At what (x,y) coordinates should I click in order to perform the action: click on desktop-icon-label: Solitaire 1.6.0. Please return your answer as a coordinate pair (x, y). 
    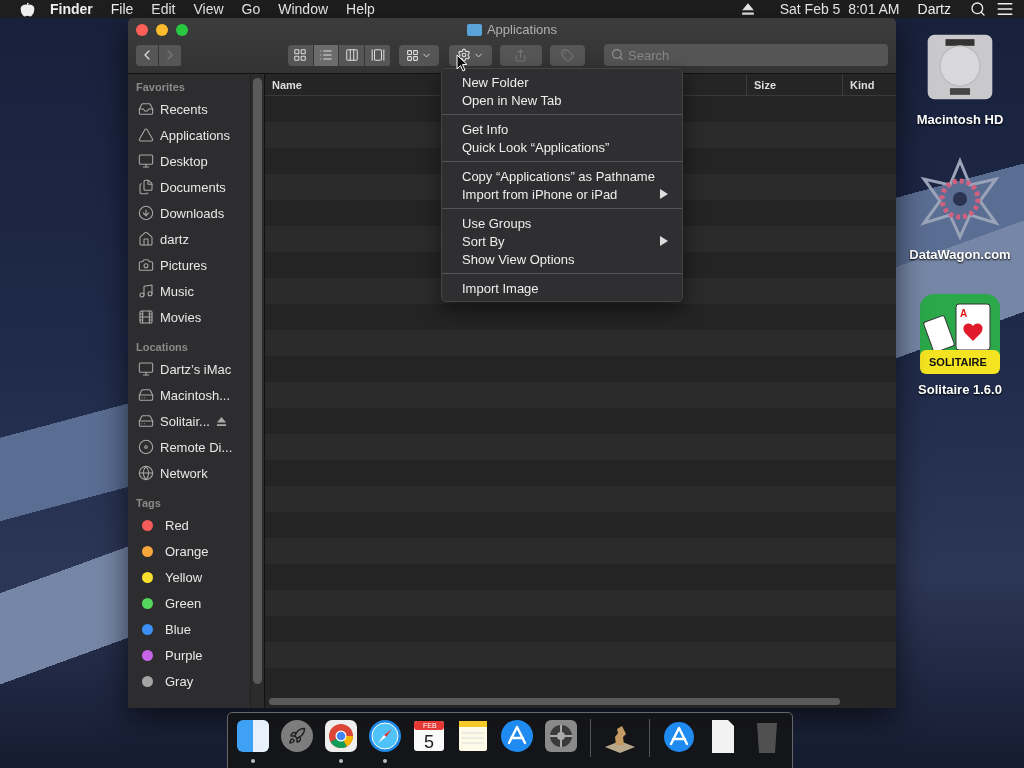
    Looking at the image, I should click on (960, 389).